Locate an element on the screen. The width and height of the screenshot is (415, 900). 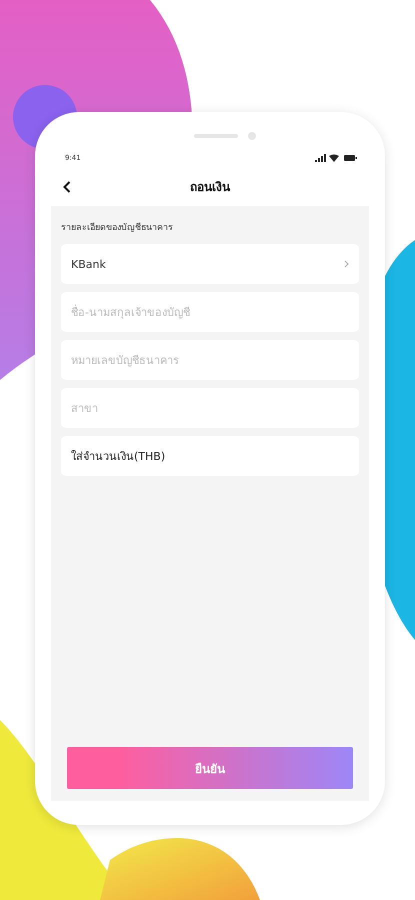
status-icons is located at coordinates (336, 158).